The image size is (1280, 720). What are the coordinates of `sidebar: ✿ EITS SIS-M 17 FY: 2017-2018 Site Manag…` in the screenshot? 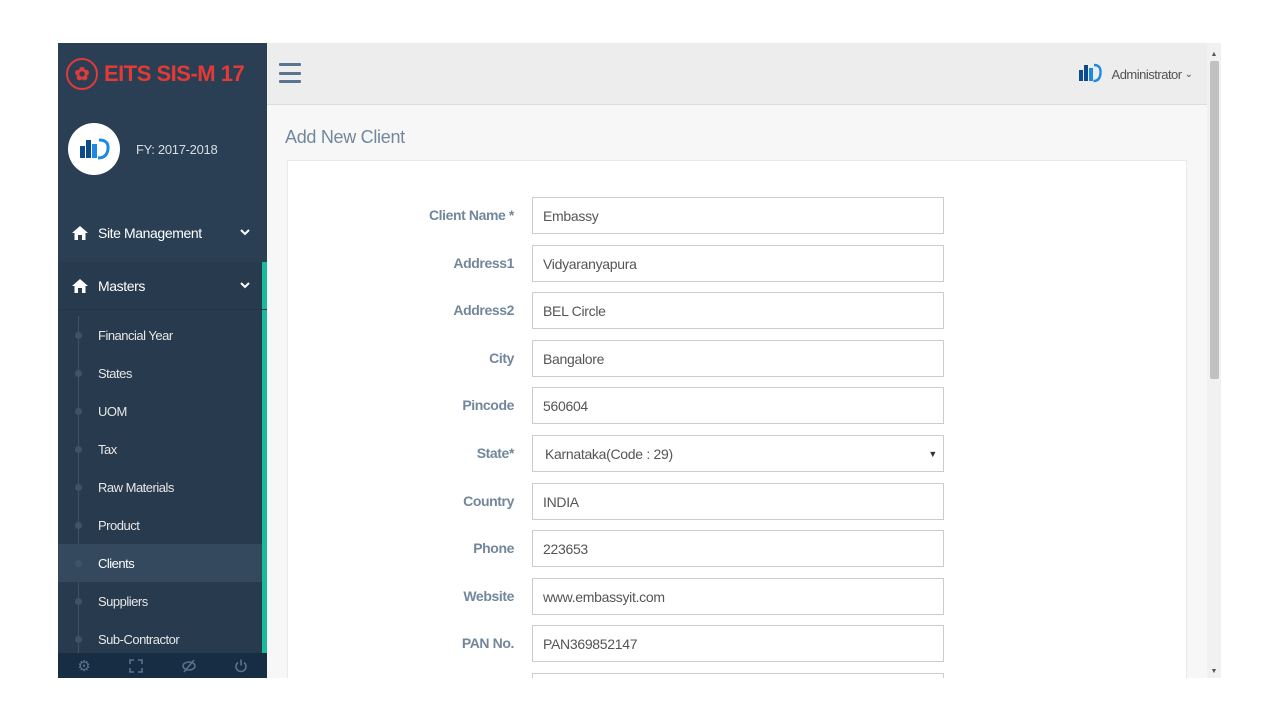 It's located at (162, 360).